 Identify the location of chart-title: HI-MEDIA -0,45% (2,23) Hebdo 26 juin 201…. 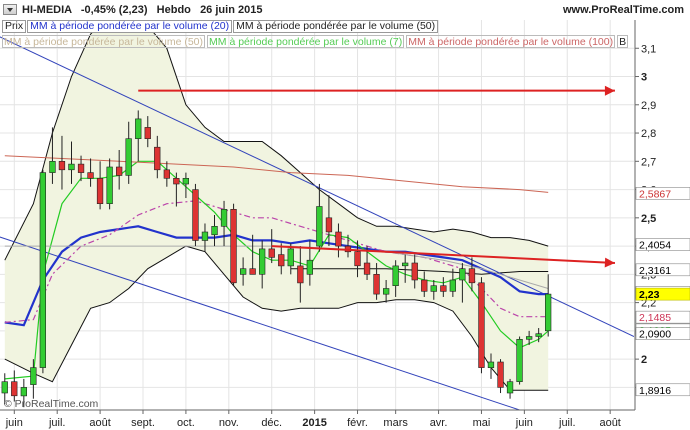
(142, 10).